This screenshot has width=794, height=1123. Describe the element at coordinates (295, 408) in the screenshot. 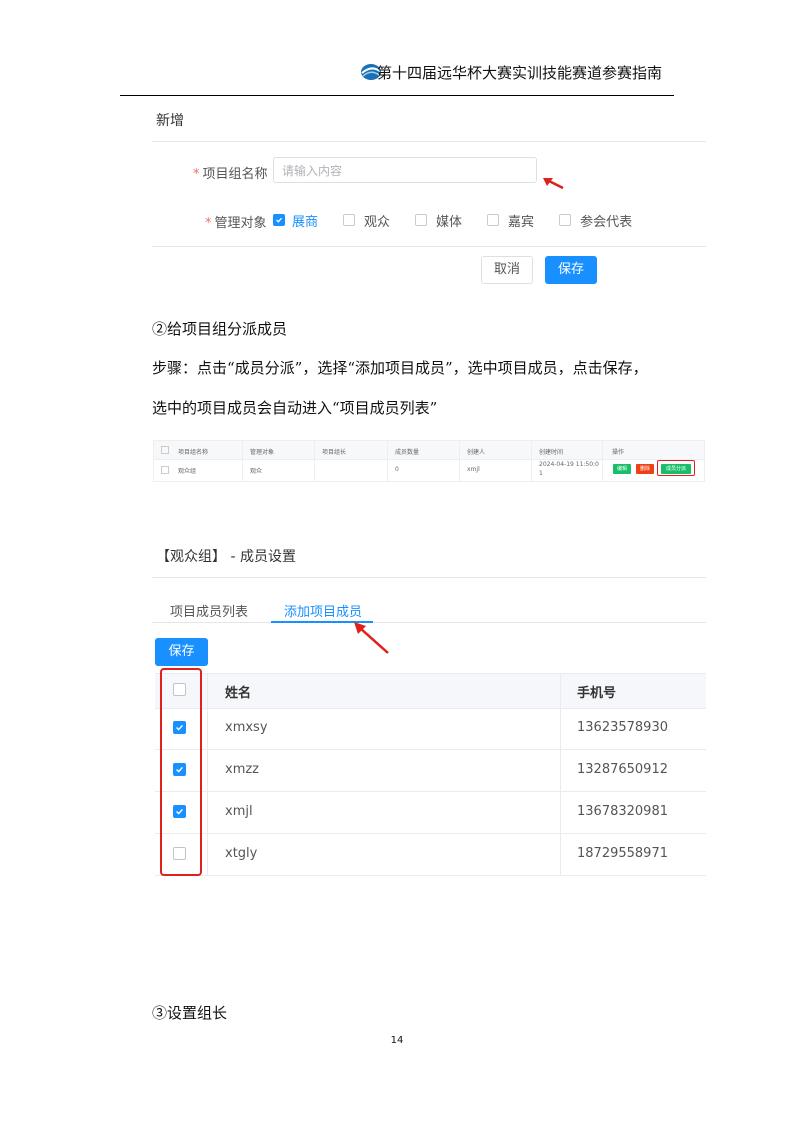

I see `step2-instruction-line2: 选中的项目成员会自动进入“项目成员列表”` at that location.